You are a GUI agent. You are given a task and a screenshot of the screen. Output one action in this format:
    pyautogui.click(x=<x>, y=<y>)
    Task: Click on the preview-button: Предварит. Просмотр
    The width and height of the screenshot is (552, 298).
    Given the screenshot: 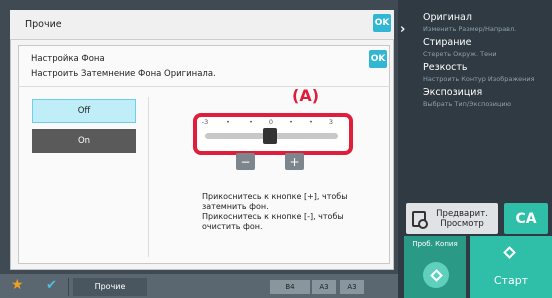 What is the action you would take?
    pyautogui.click(x=452, y=218)
    